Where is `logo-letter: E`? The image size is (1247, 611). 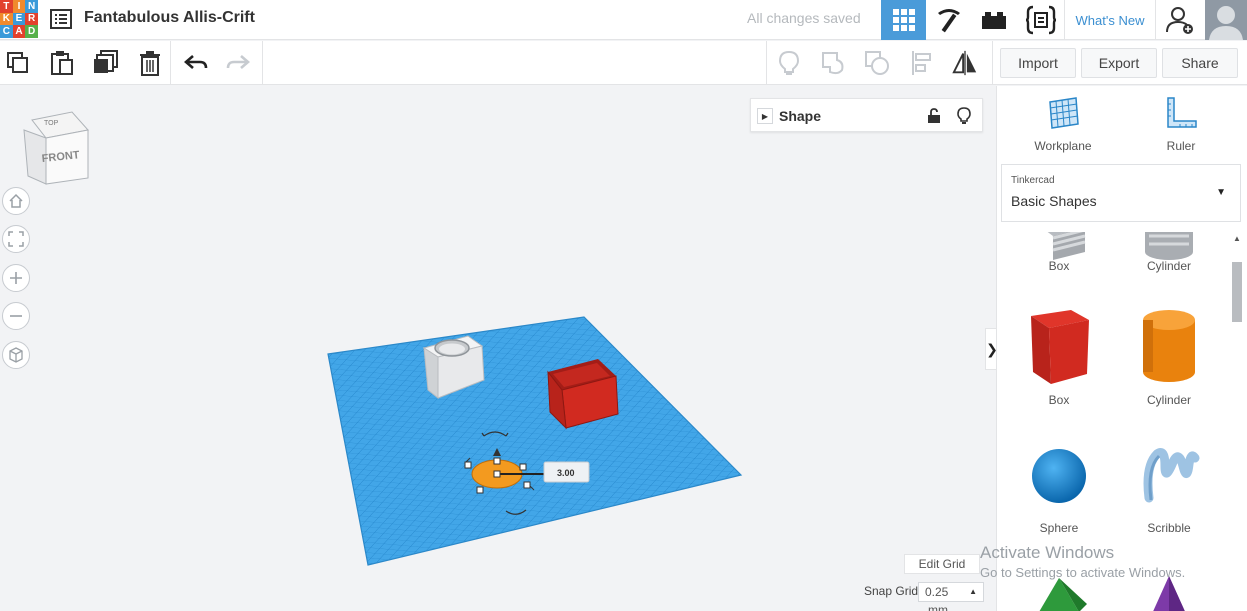
logo-letter: E is located at coordinates (19, 19).